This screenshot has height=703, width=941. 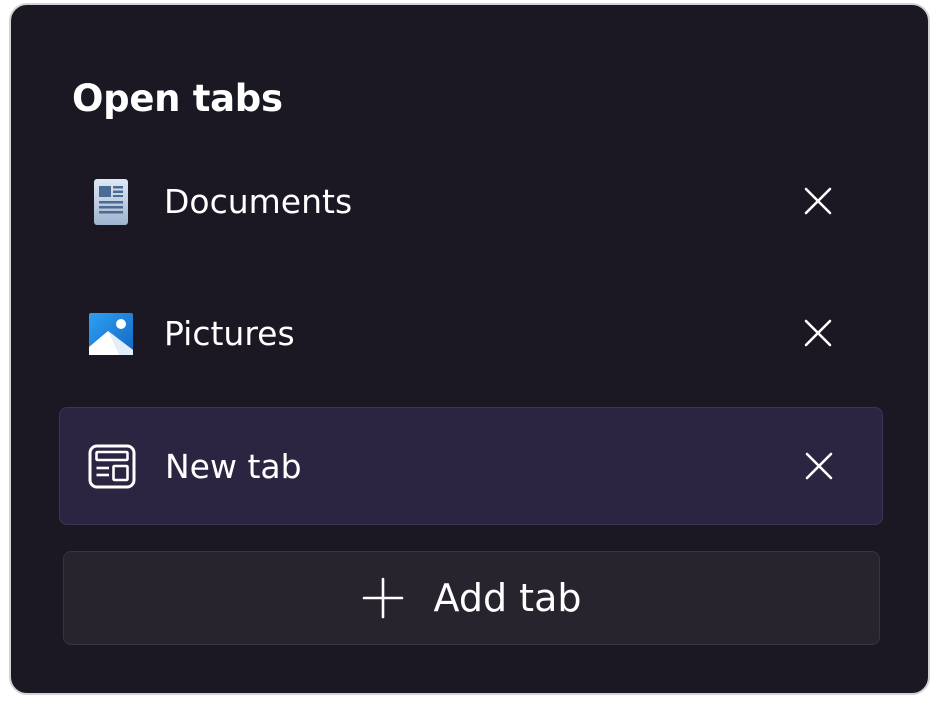 I want to click on add-tab-content: Add tab, so click(x=471, y=597).